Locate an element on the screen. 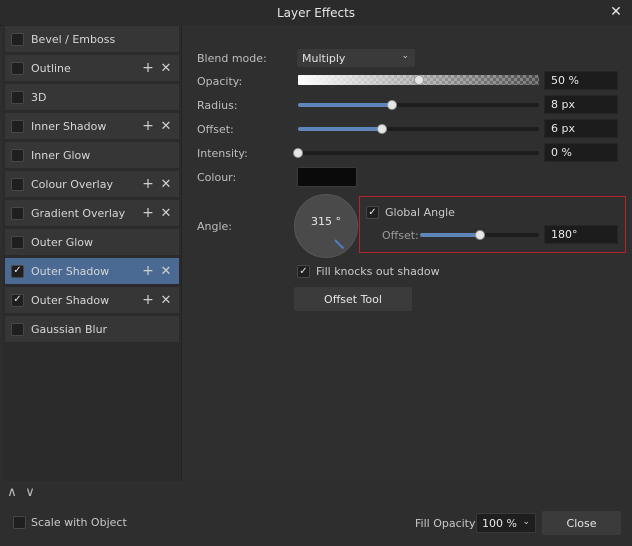 Image resolution: width=632 pixels, height=546 pixels. close-button: Close is located at coordinates (581, 523).